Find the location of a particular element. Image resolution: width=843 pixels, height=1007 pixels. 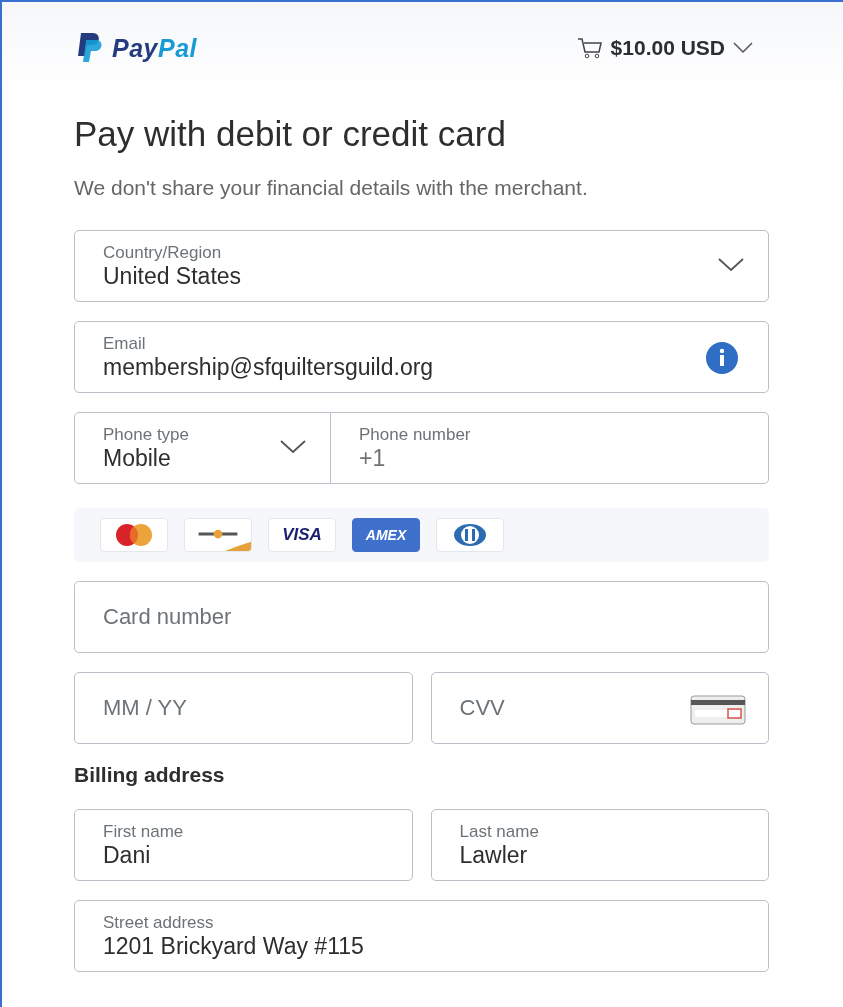

card-back-icon is located at coordinates (718, 710).